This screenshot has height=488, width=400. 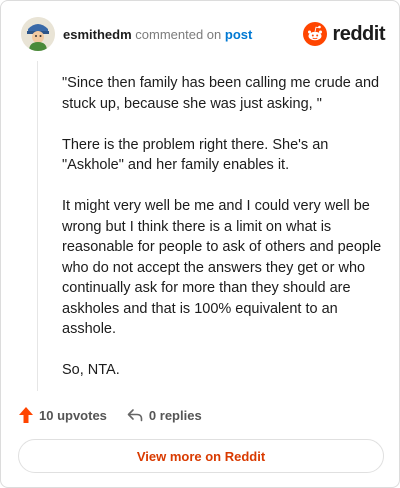 I want to click on comment-actions: 10 upvotes 0 replies, so click(x=120, y=415).